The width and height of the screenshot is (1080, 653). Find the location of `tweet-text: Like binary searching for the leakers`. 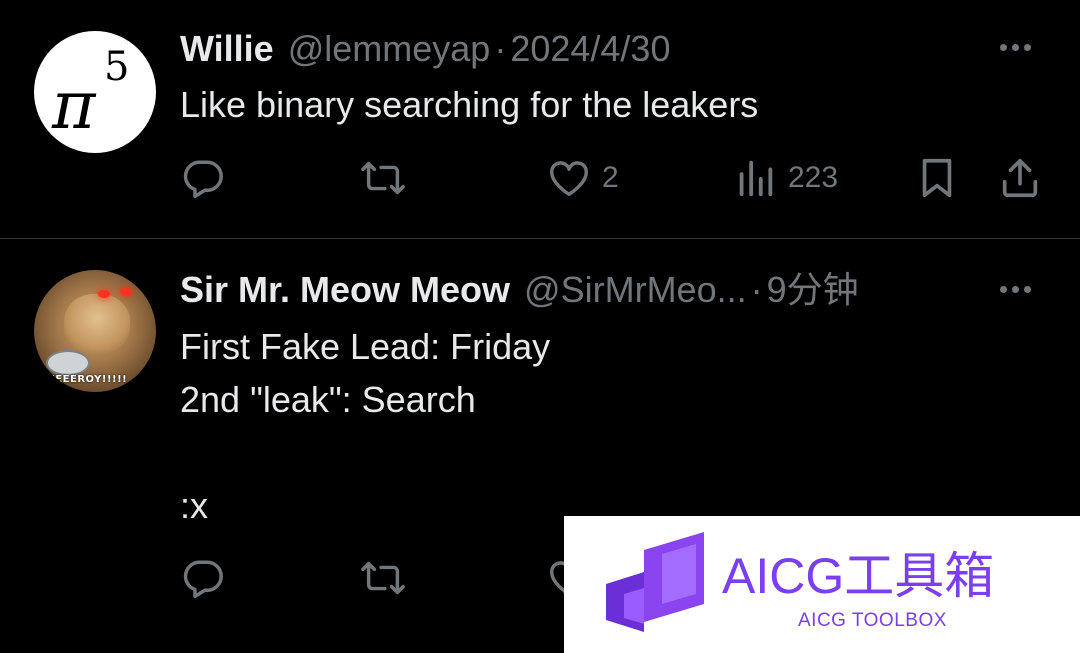

tweet-text: Like binary searching for the leakers is located at coordinates (469, 104).